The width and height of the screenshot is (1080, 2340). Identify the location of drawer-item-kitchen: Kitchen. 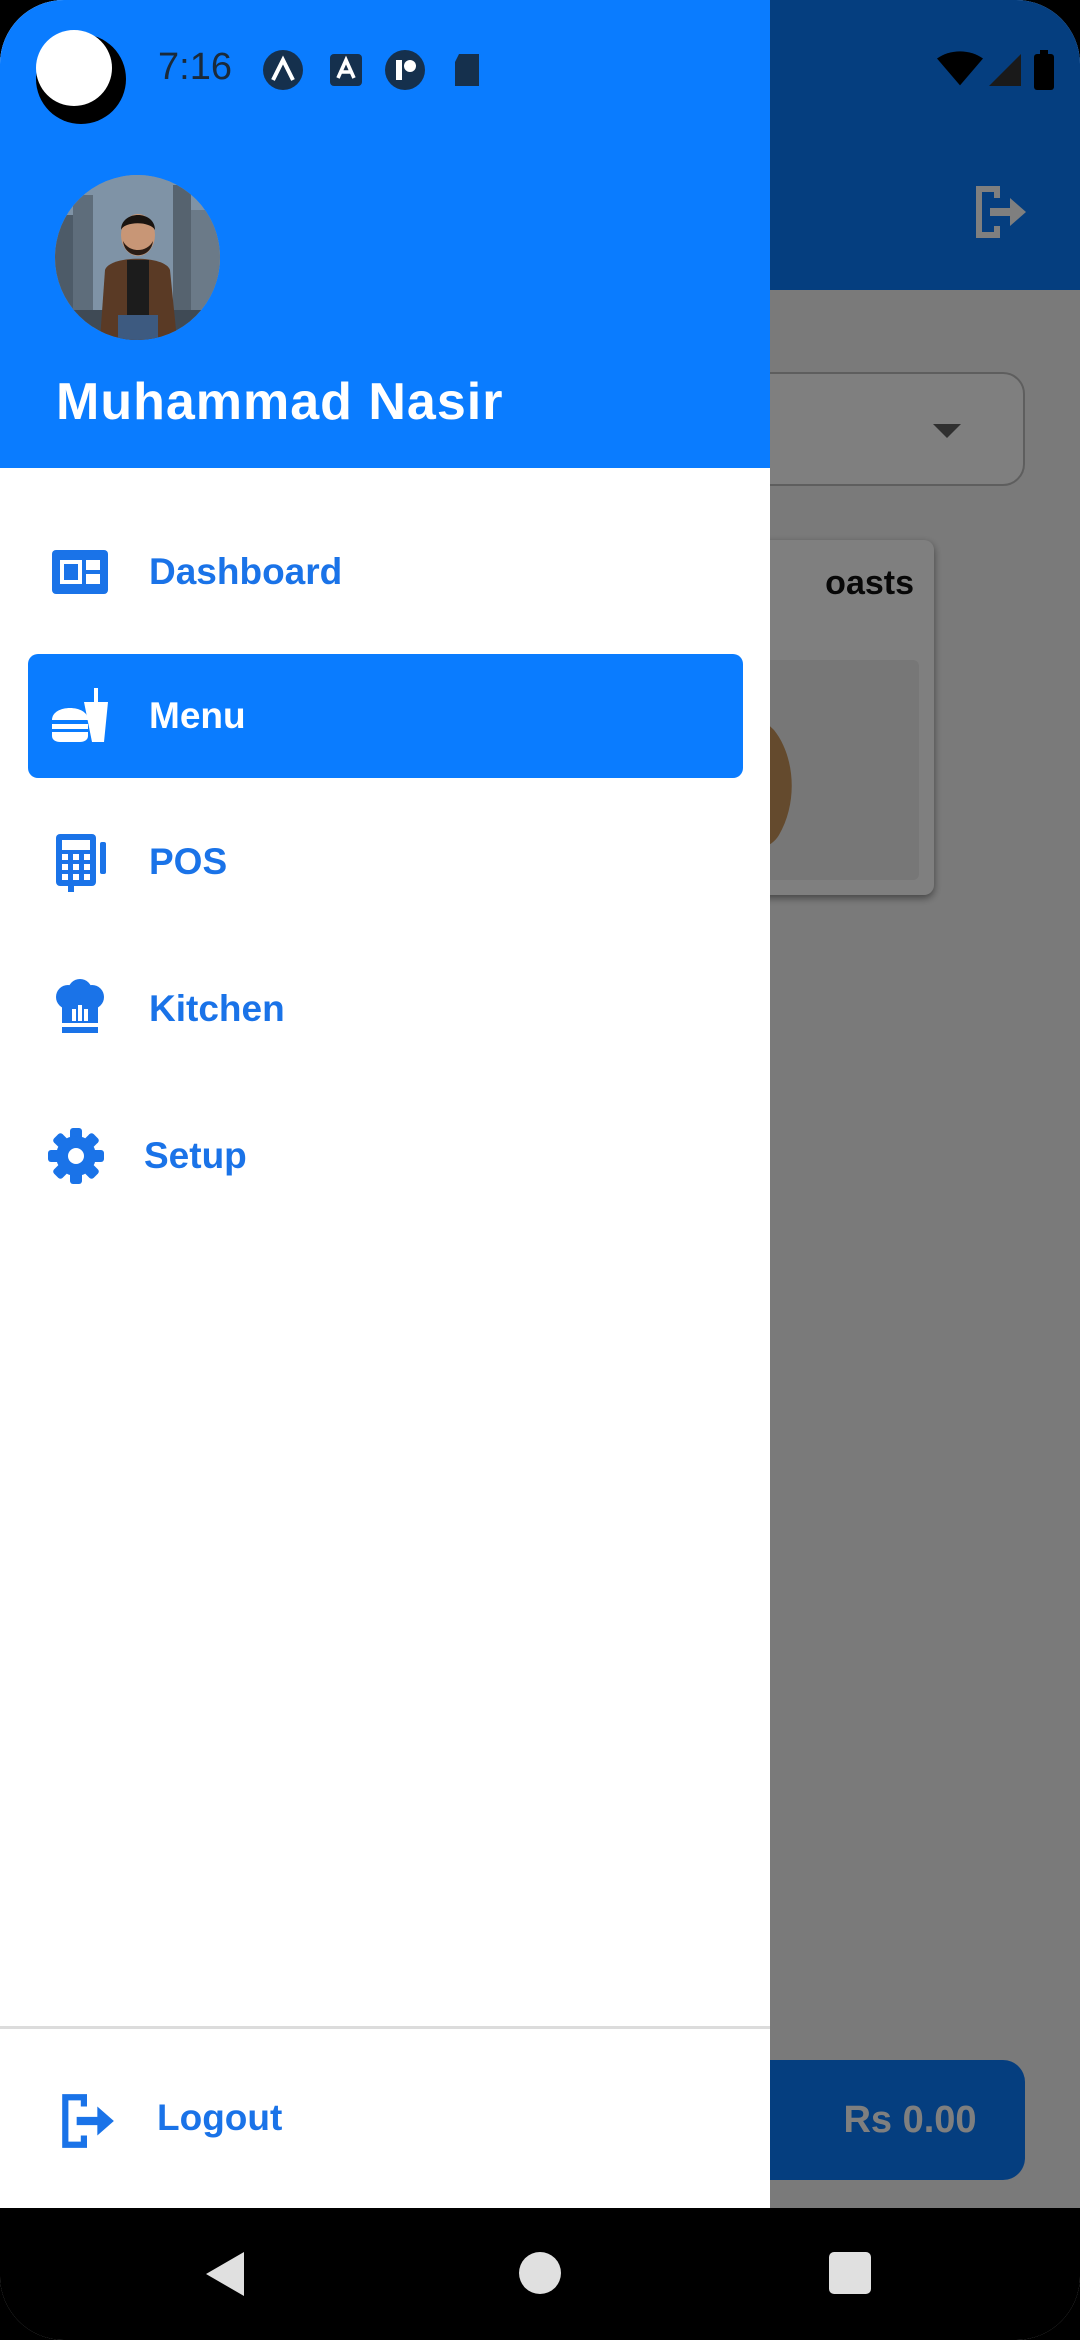
(385, 1009).